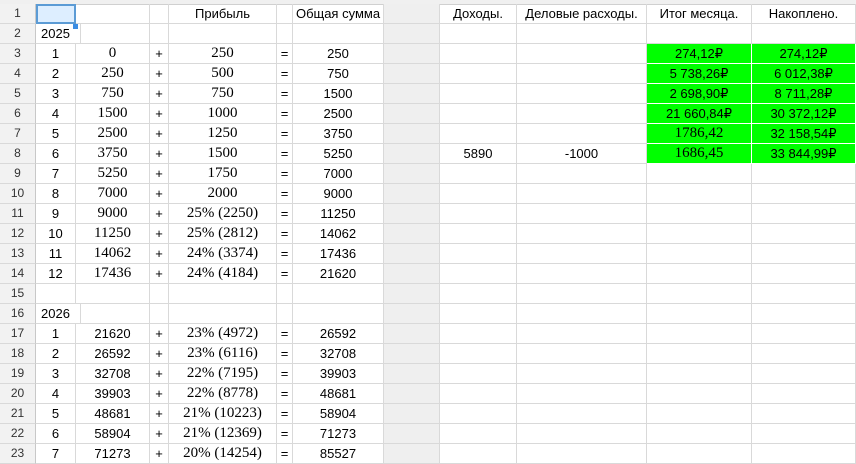  What do you see at coordinates (699, 114) in the screenshot?
I see `cell-J6: 21 660,84₽` at bounding box center [699, 114].